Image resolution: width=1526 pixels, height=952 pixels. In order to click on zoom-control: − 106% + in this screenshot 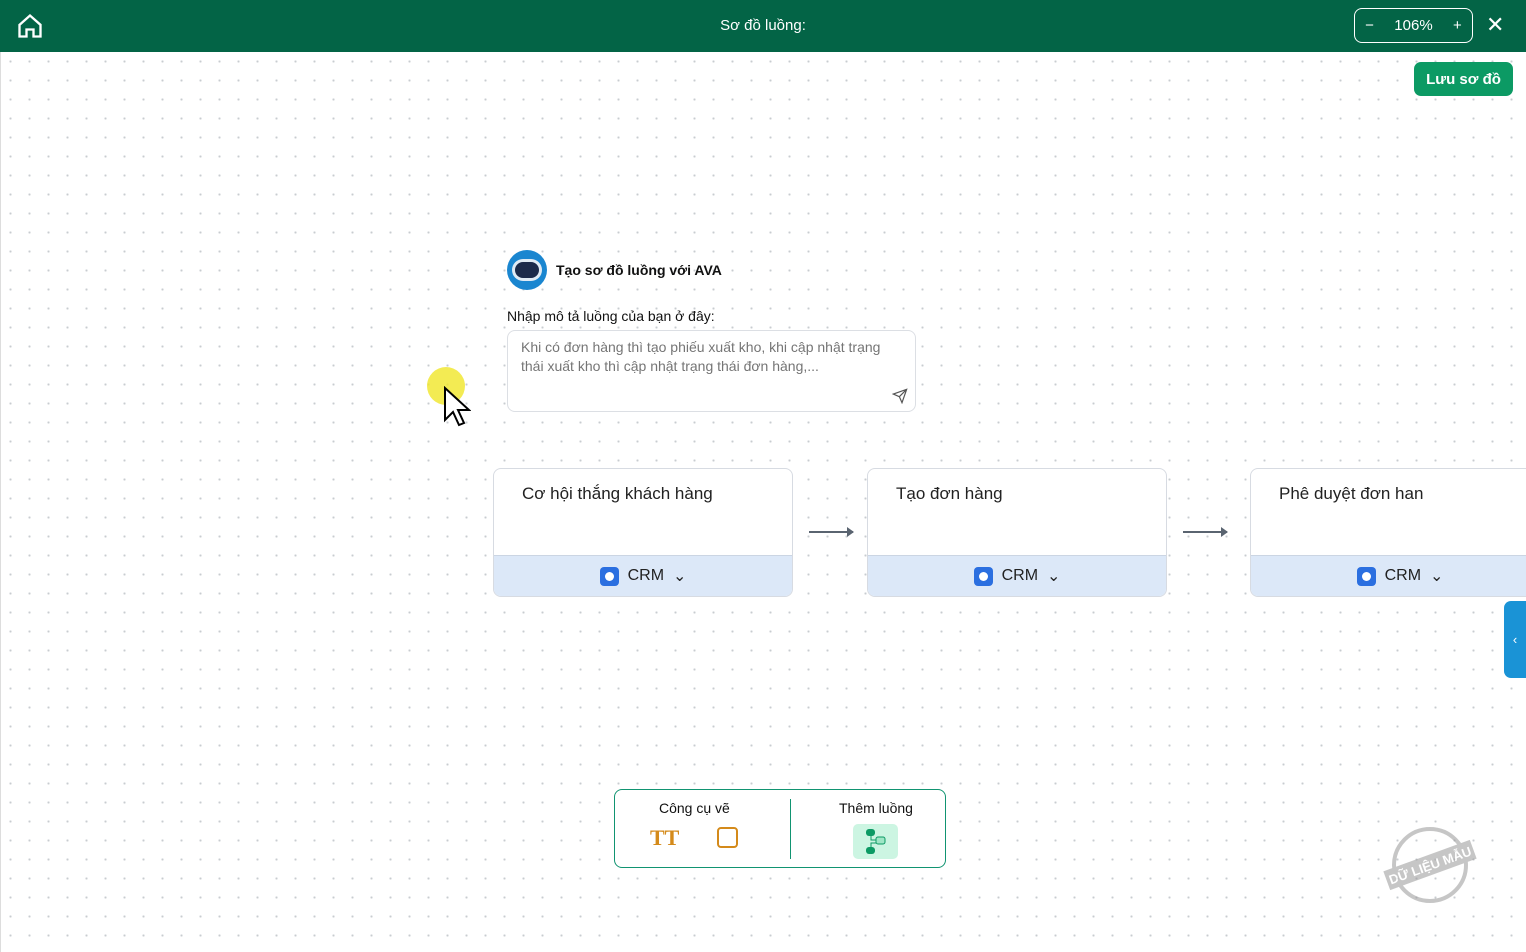, I will do `click(1413, 25)`.